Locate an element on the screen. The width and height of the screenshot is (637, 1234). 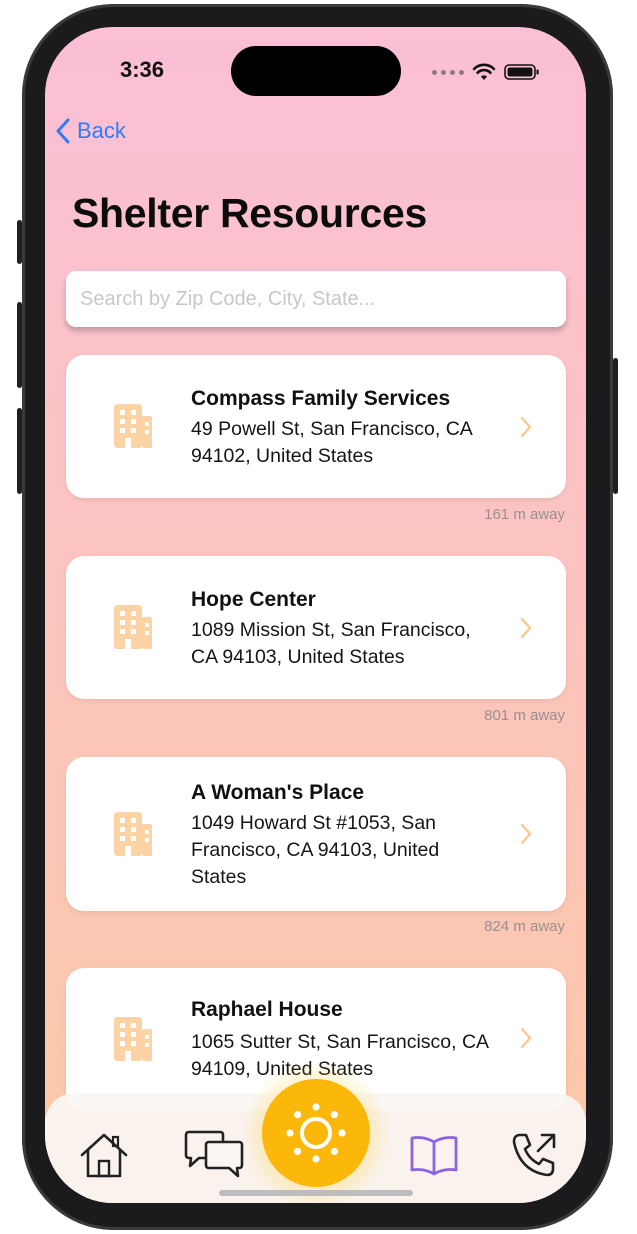
cellular-signal-icon is located at coordinates (448, 72).